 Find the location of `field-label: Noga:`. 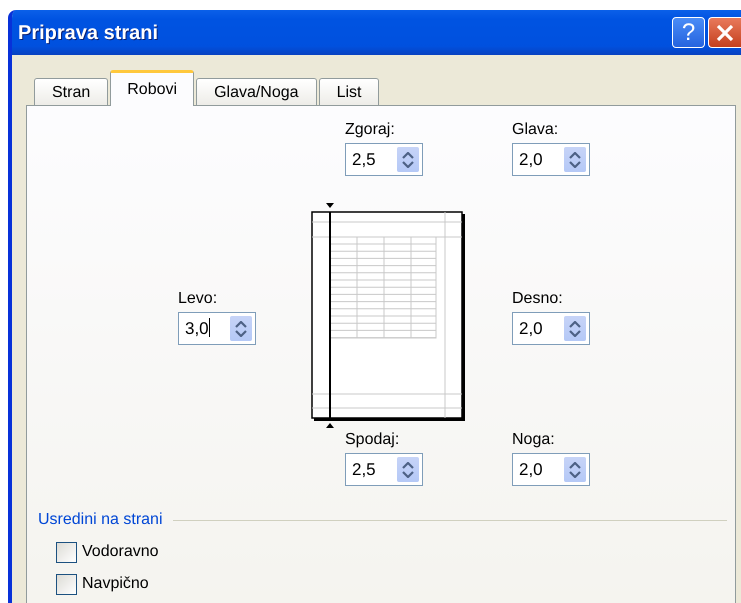

field-label: Noga: is located at coordinates (534, 440).